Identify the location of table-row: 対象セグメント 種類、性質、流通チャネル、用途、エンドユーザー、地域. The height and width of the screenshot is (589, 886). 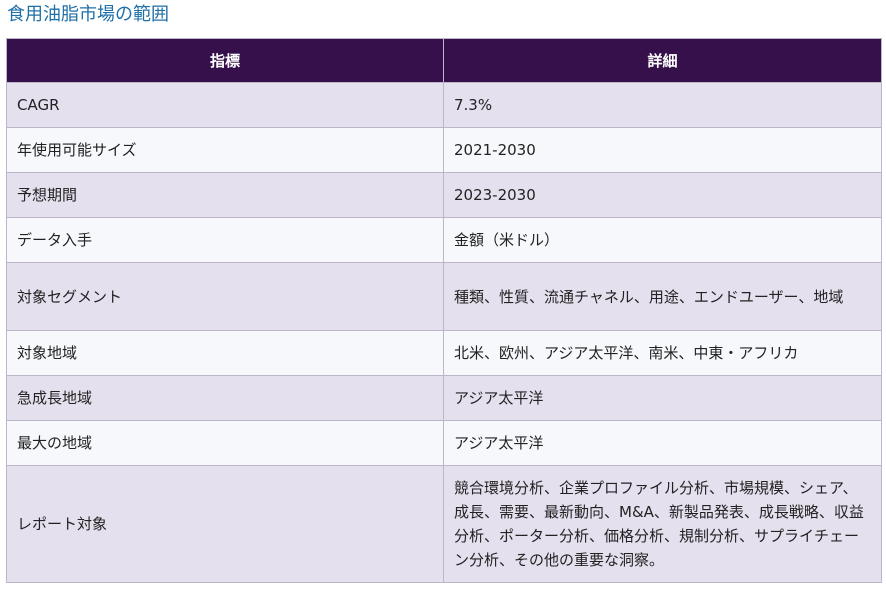
(444, 296).